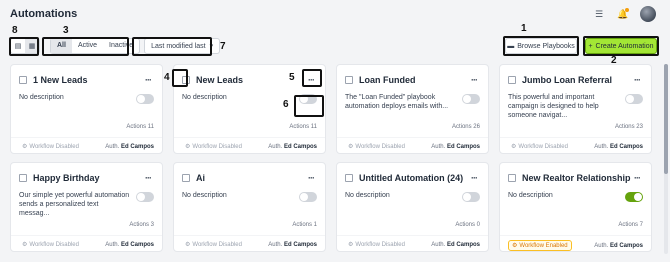 The image size is (670, 262). What do you see at coordinates (467, 225) in the screenshot?
I see `actions-count: Actions 0` at bounding box center [467, 225].